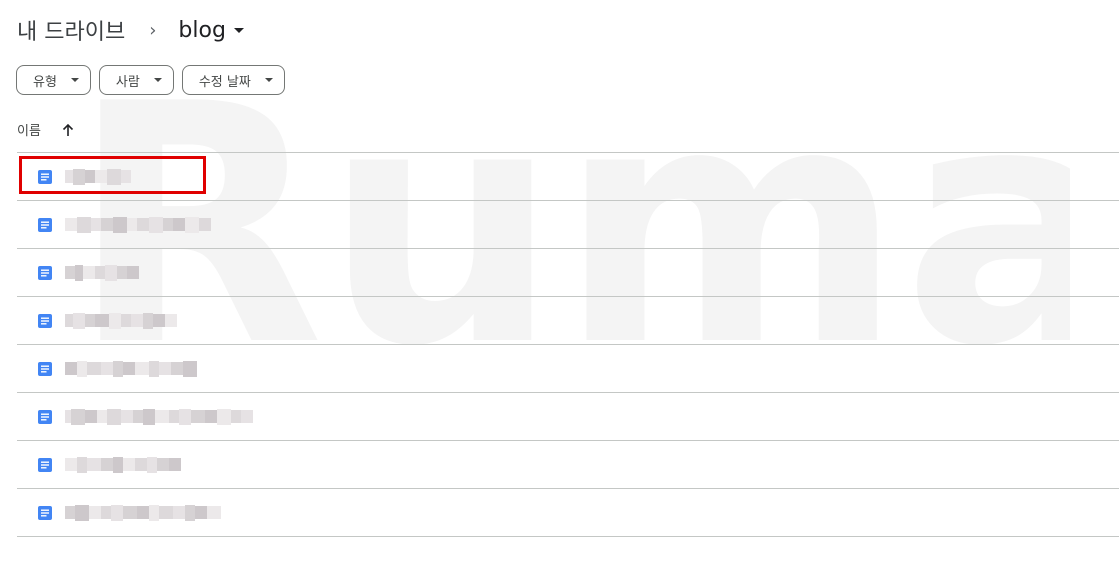 This screenshot has height=579, width=1119. I want to click on filter-bar: 유형 사람 수정 날짜, so click(150, 80).